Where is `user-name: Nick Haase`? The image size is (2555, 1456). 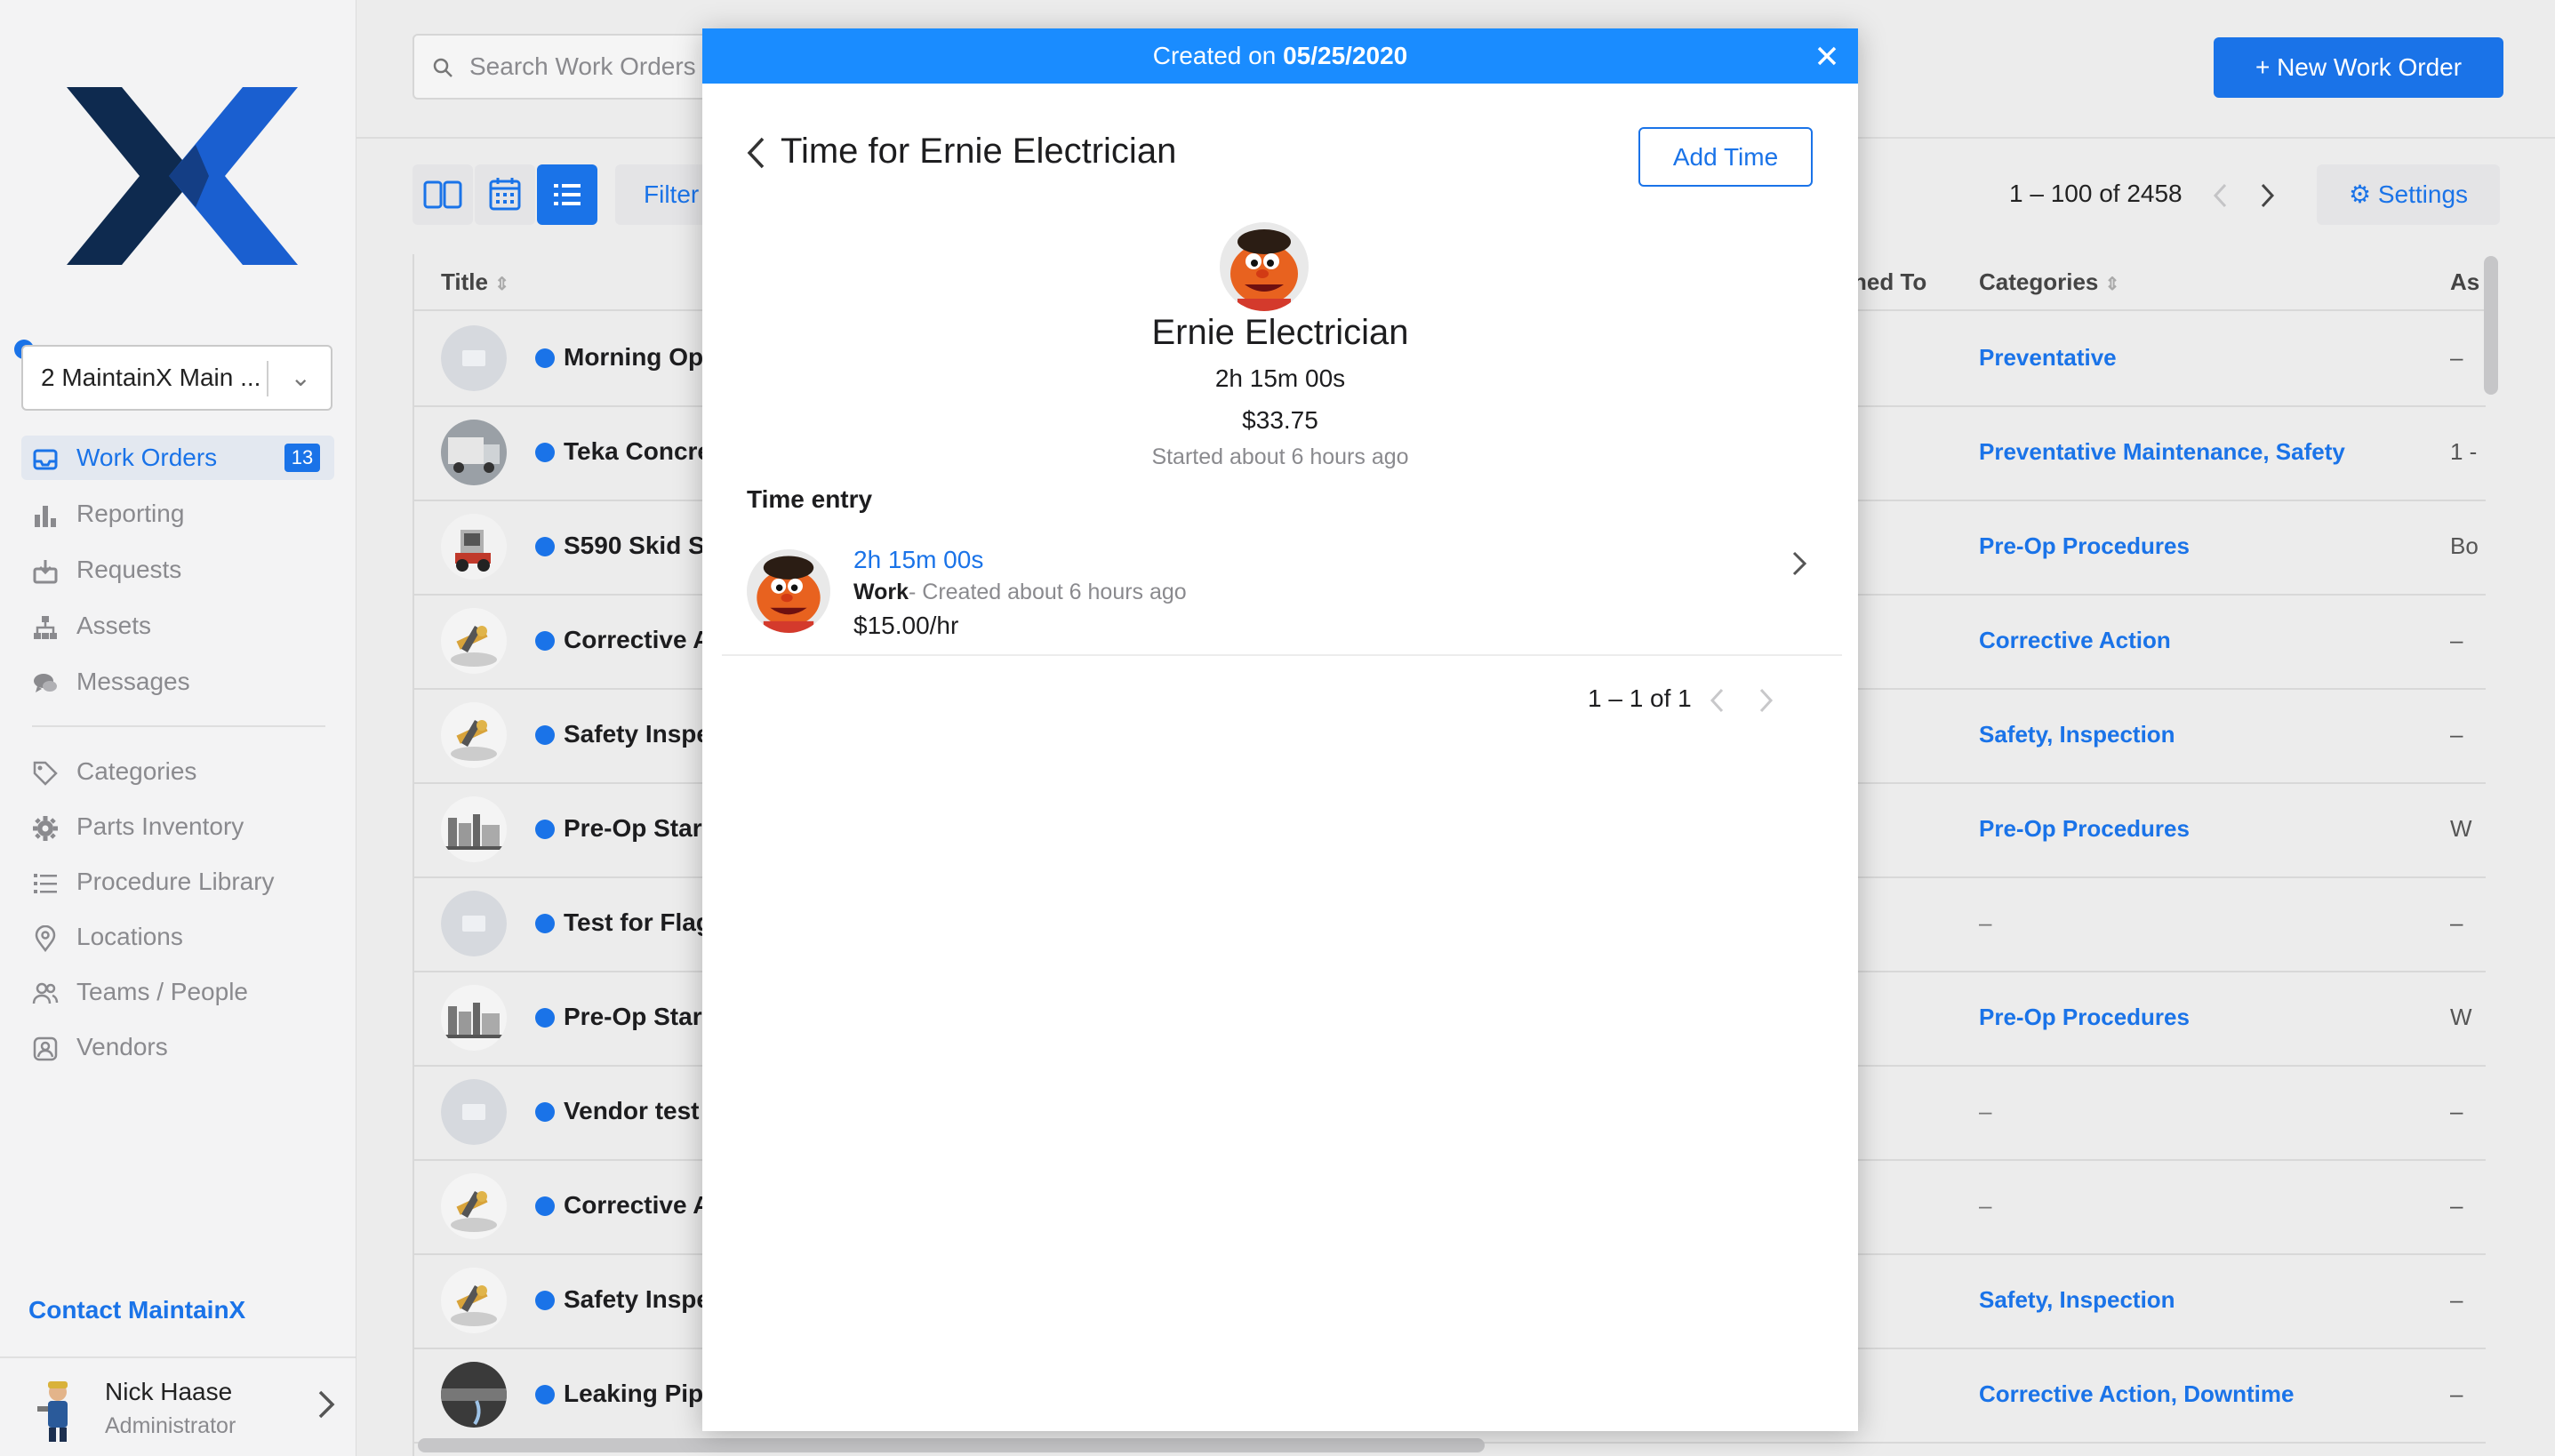 user-name: Nick Haase is located at coordinates (169, 1391).